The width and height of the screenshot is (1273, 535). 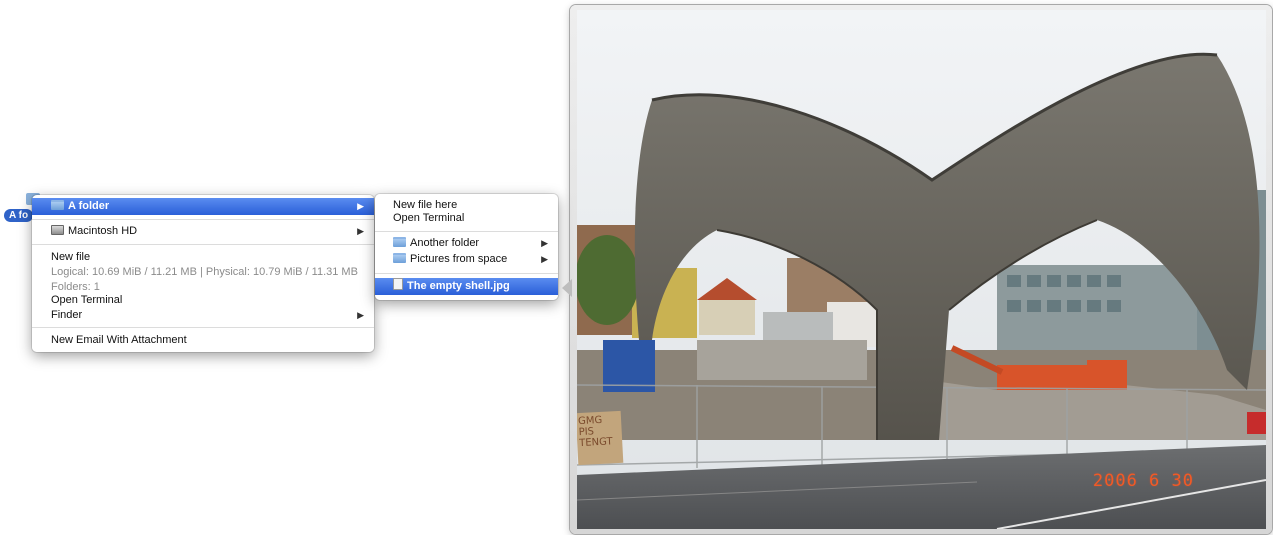 What do you see at coordinates (1143, 481) in the screenshot?
I see `photo-date-stamp: 2006 6 30` at bounding box center [1143, 481].